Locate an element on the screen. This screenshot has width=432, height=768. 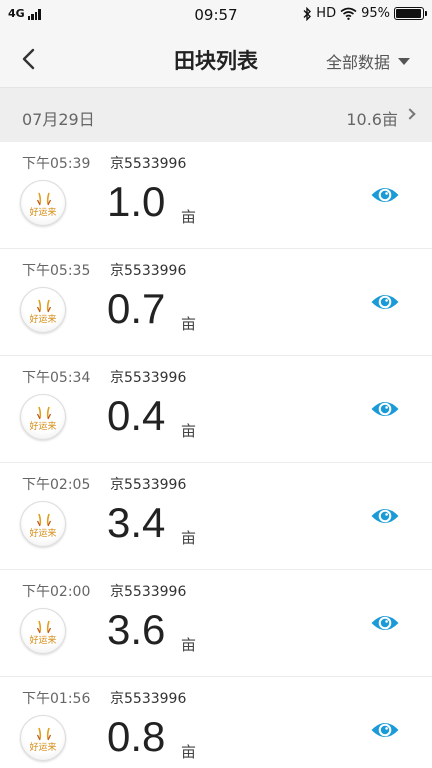
nav-bar: 田块列表 全部数据 is located at coordinates (216, 59).